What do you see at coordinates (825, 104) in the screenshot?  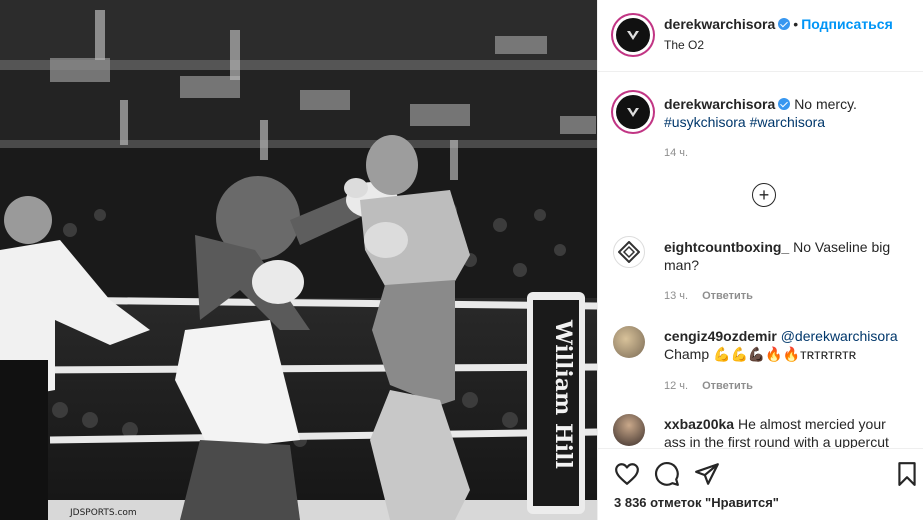 I see `caption-text: No mercy.` at bounding box center [825, 104].